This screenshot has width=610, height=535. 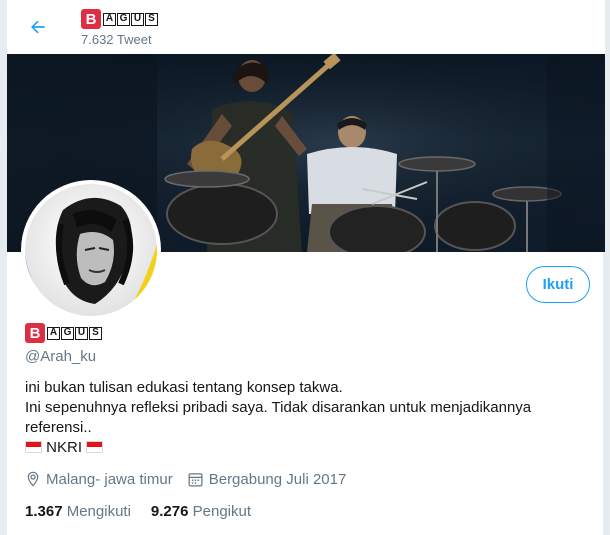 I want to click on follow-button: Ikuti, so click(x=558, y=284).